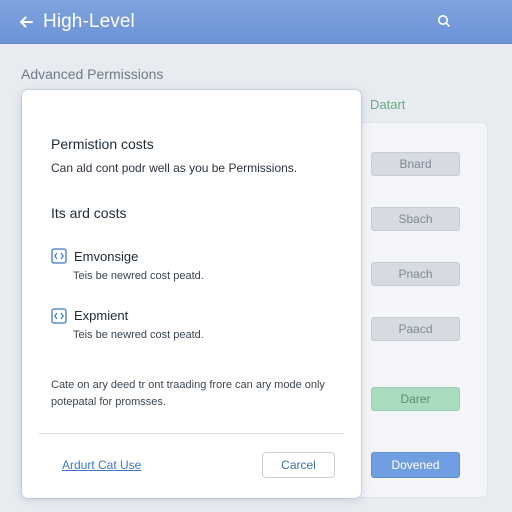  Describe the element at coordinates (26, 22) in the screenshot. I see `arrow-left-icon` at that location.